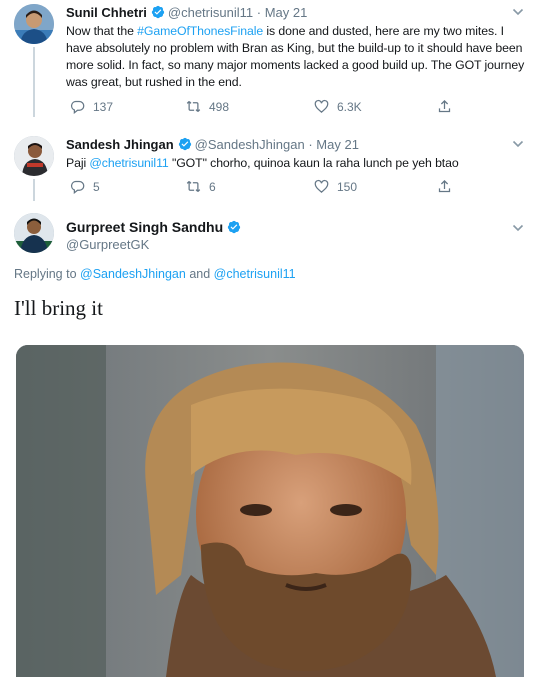 Image resolution: width=538 pixels, height=677 pixels. What do you see at coordinates (34, 24) in the screenshot?
I see `avatar-sunil-chhetri` at bounding box center [34, 24].